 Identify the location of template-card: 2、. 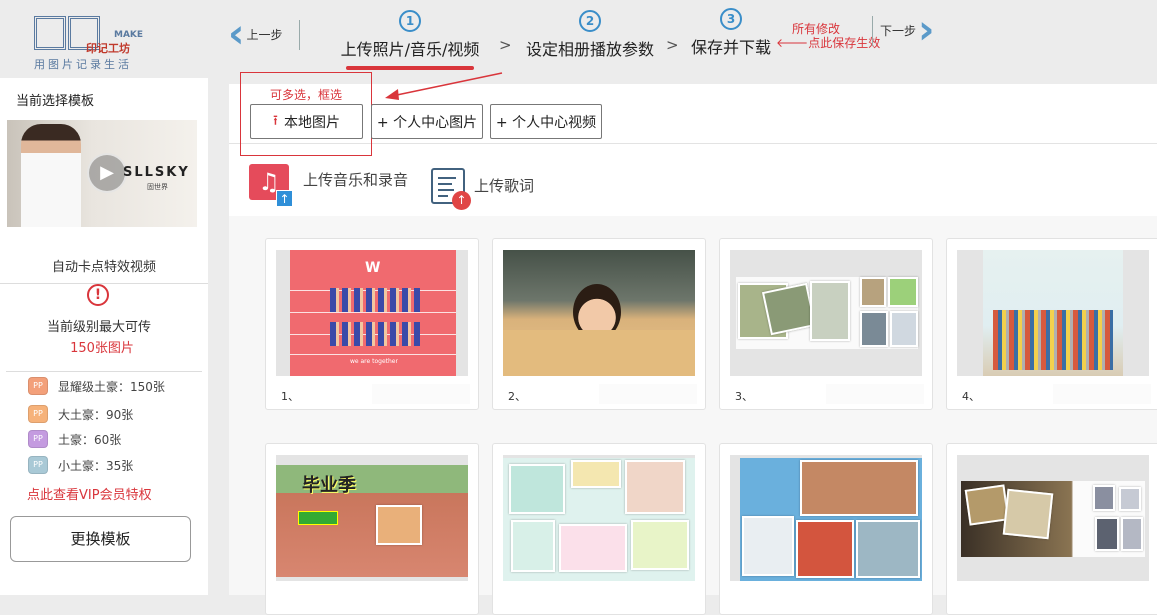
(599, 324).